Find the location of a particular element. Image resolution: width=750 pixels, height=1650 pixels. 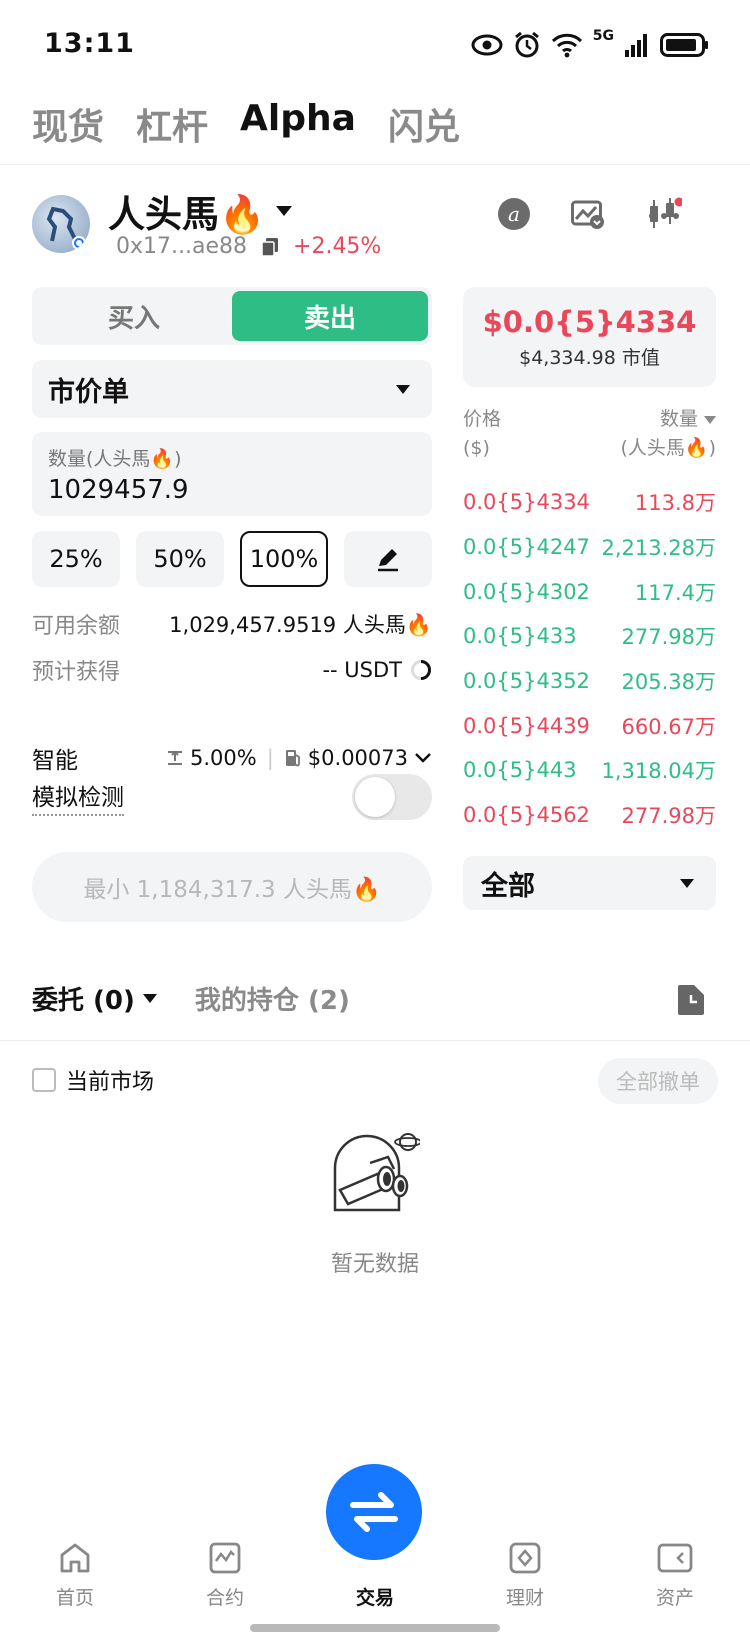

available-balance-row: 可用余额 1,029,457.9519 人头馬🔥 is located at coordinates (232, 624).